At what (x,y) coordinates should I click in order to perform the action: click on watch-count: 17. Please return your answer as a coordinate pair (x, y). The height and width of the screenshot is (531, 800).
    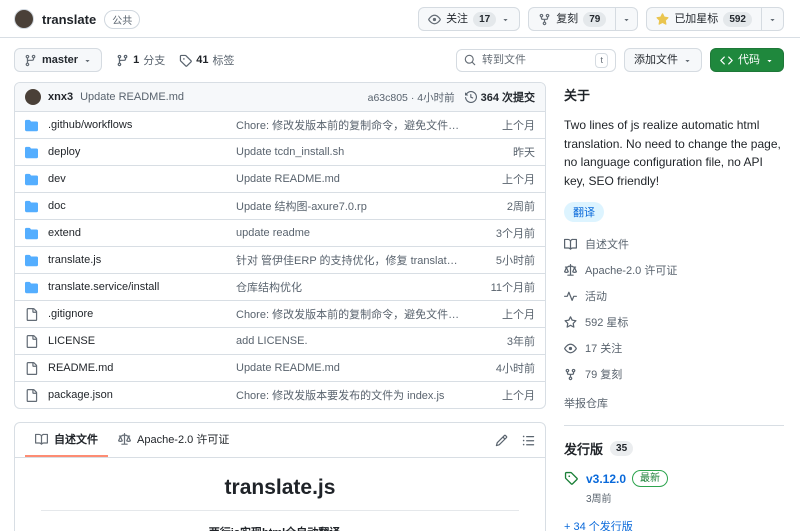
    Looking at the image, I should click on (485, 19).